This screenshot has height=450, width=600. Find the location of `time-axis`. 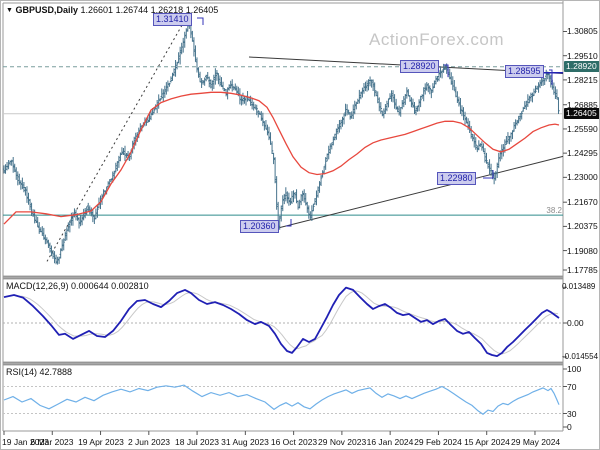

time-axis is located at coordinates (300, 440).